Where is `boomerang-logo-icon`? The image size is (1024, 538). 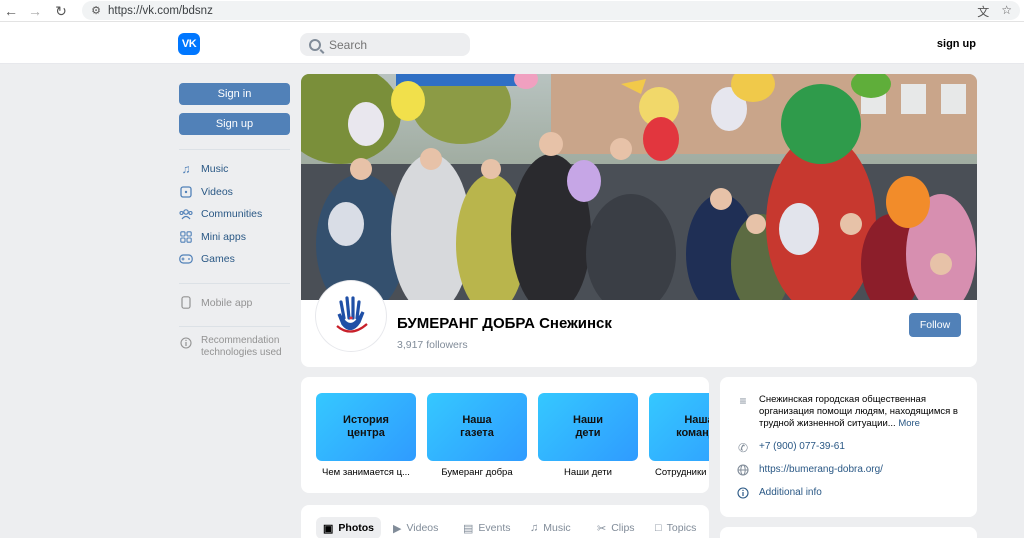
boomerang-logo-icon is located at coordinates (351, 316).